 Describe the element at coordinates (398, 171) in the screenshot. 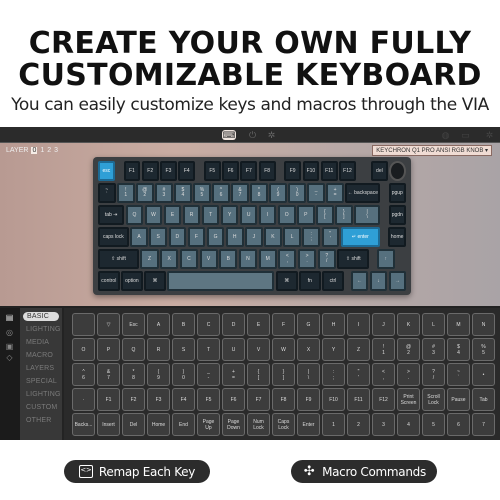

I see `rotary-knob` at that location.